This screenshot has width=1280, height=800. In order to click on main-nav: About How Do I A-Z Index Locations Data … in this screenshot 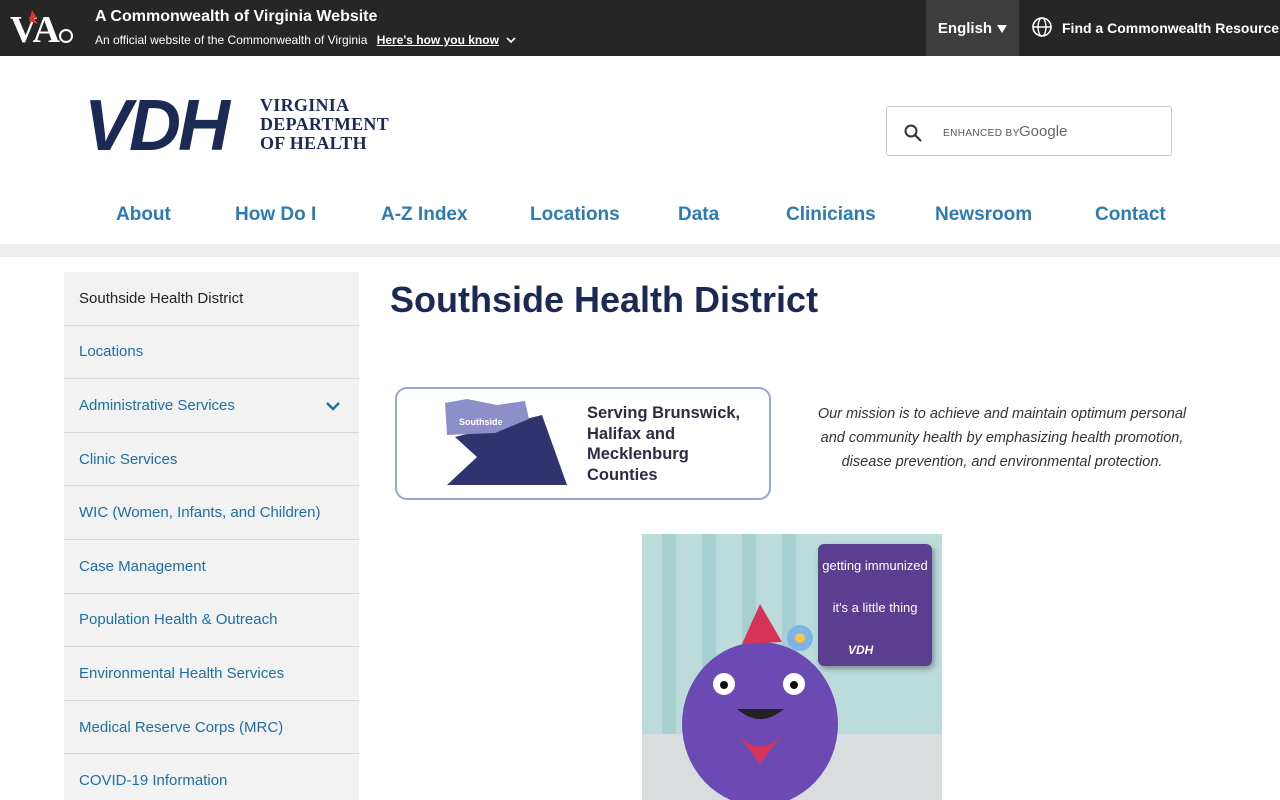, I will do `click(640, 221)`.